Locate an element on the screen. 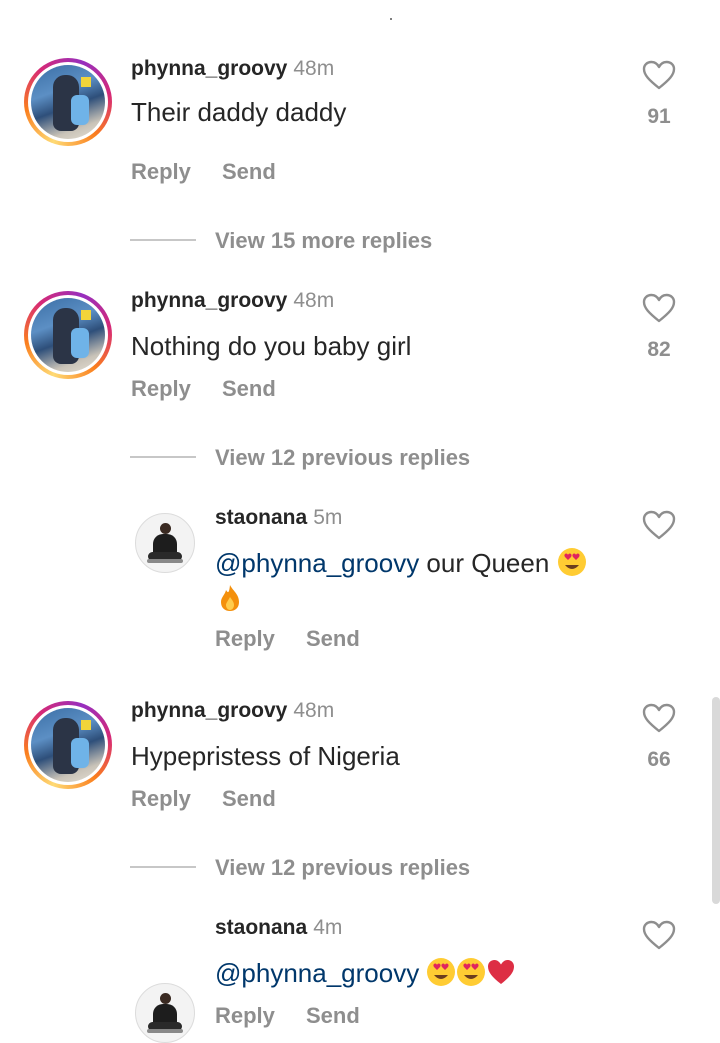  comment-text: Nothing do you baby girl is located at coordinates (271, 346).